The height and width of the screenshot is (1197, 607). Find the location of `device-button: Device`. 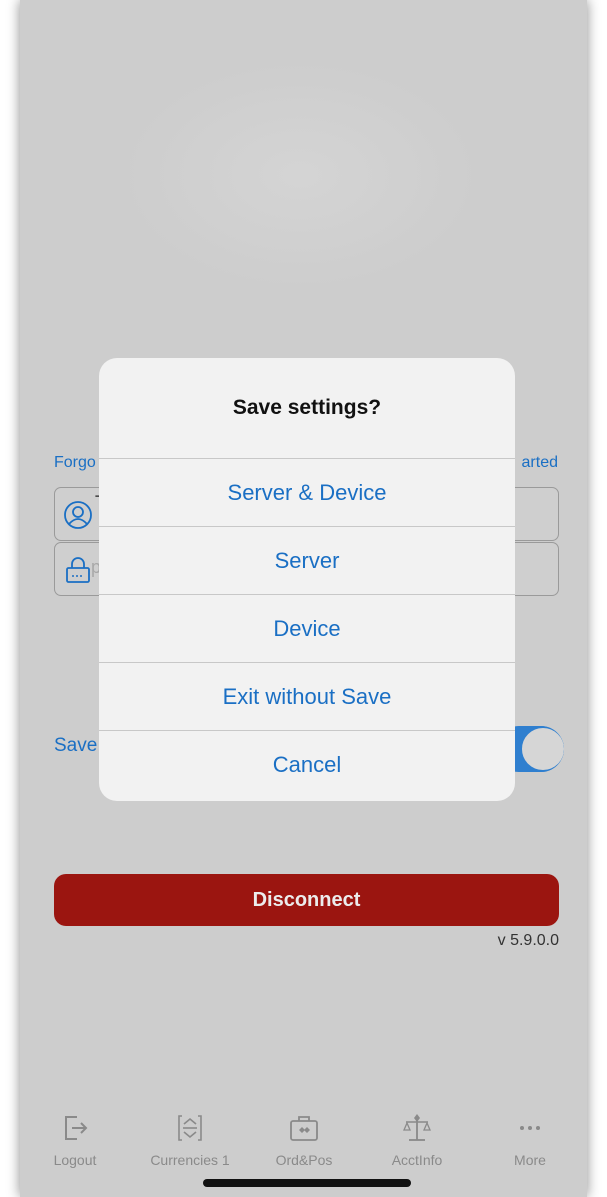

device-button: Device is located at coordinates (307, 628).